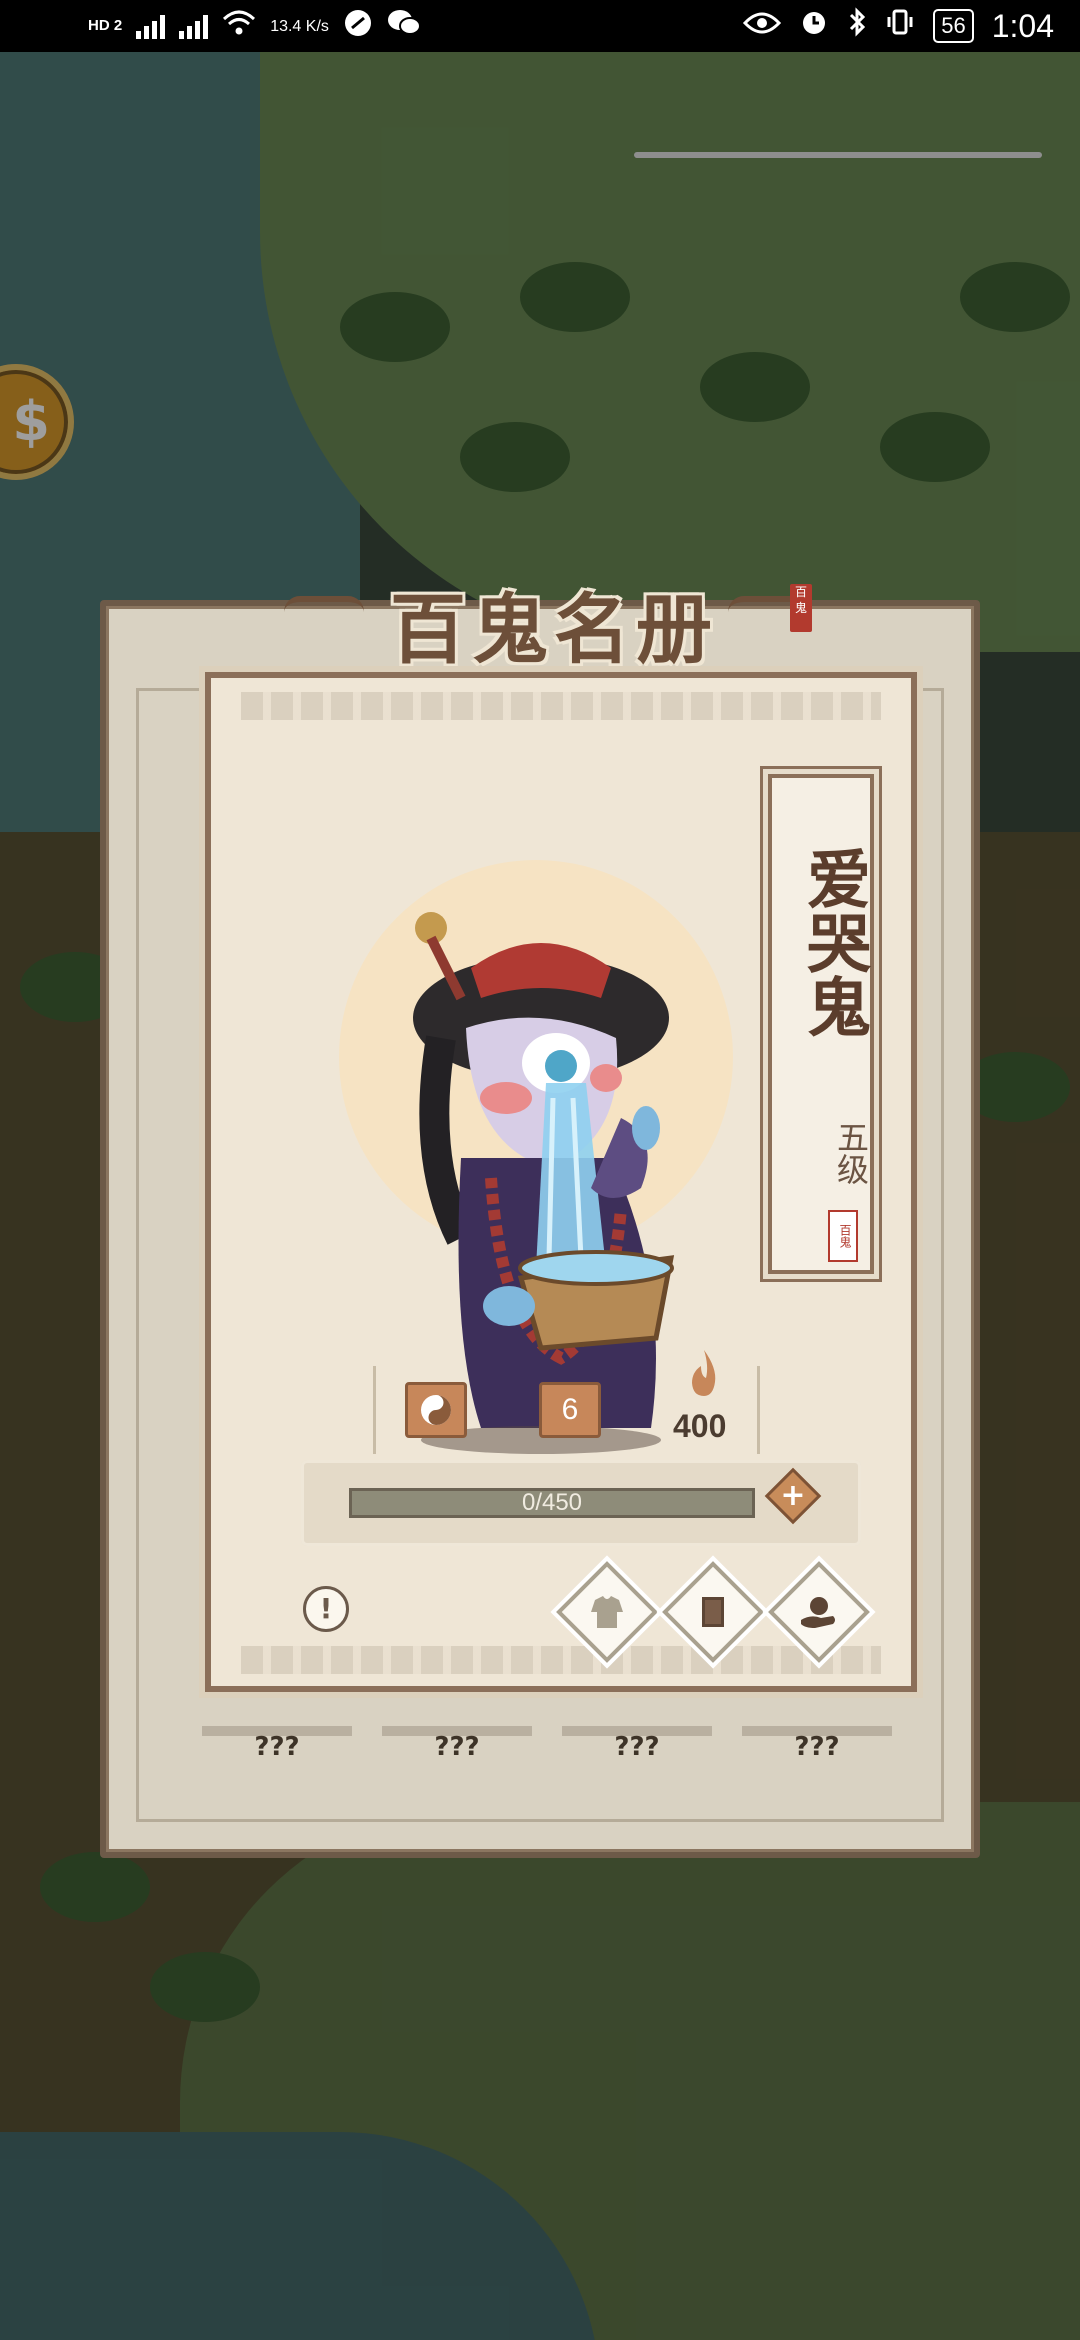 The height and width of the screenshot is (2340, 1080). I want to click on ghost-name: 爱哭鬼, so click(833, 942).